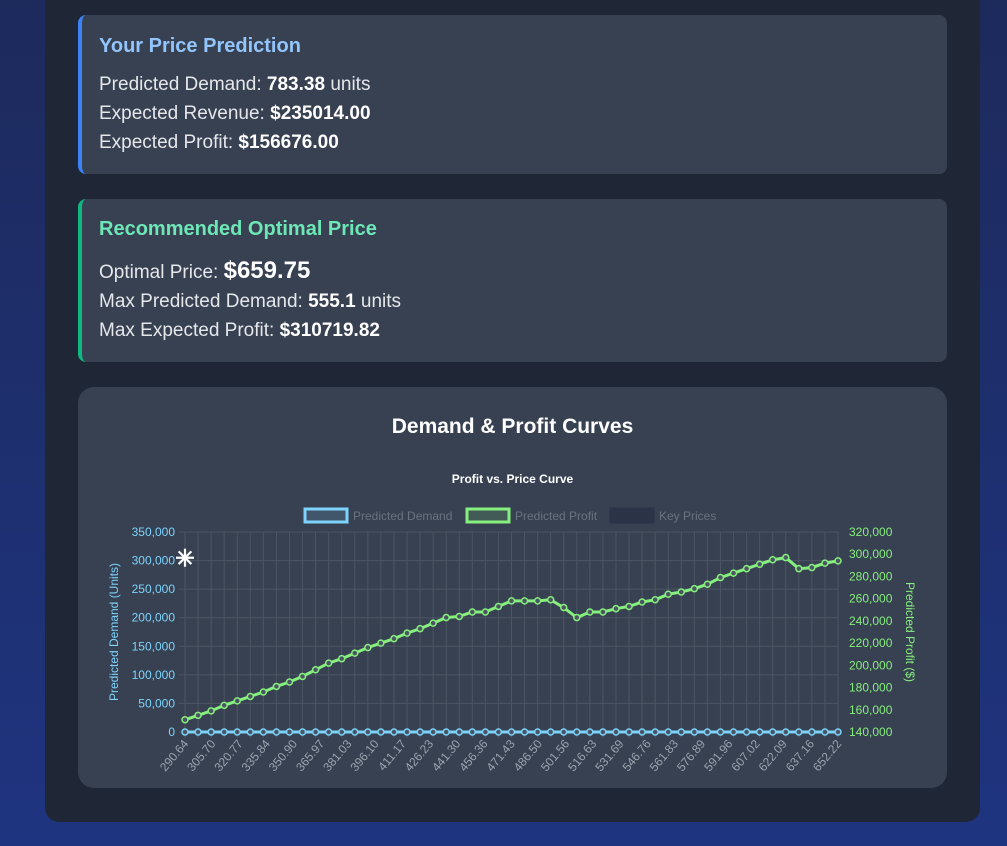 This screenshot has width=1007, height=846. What do you see at coordinates (419, 755) in the screenshot?
I see `x-tick-label: 426.23` at bounding box center [419, 755].